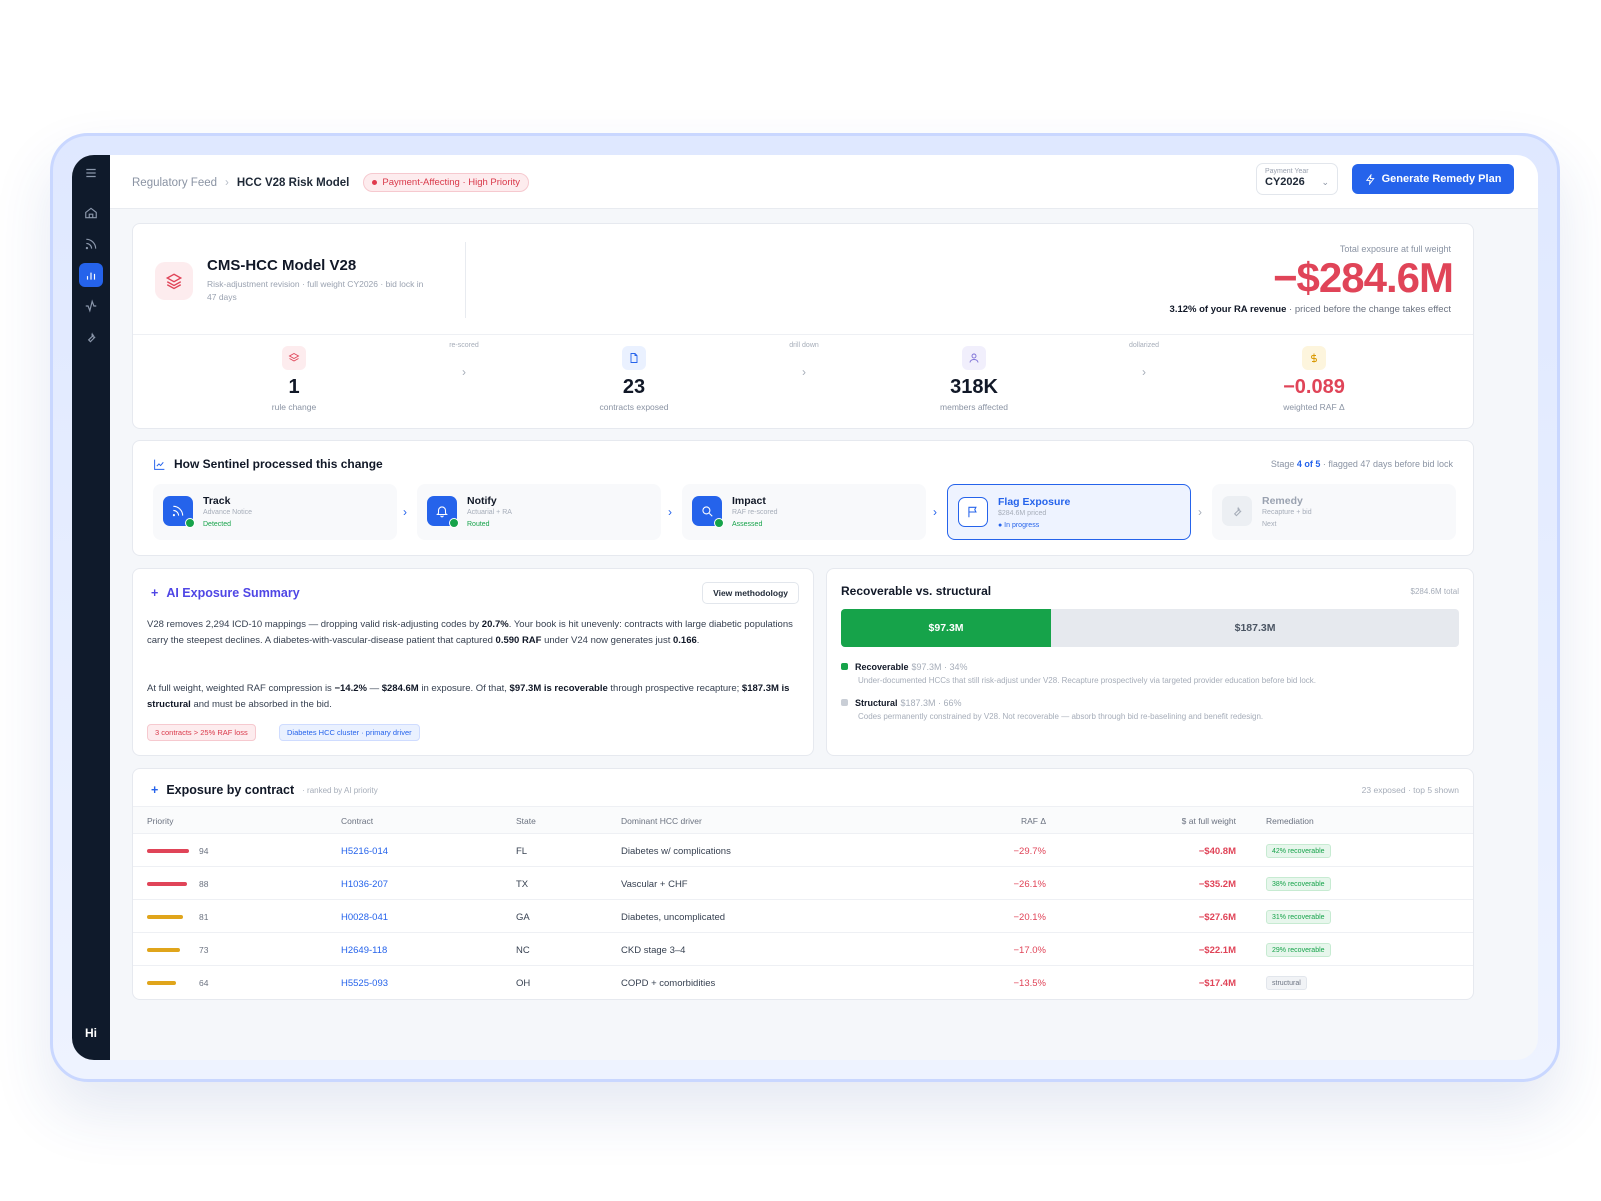 This screenshot has width=1601, height=1201. I want to click on remediation-badge: 38% recoverable, so click(1298, 884).